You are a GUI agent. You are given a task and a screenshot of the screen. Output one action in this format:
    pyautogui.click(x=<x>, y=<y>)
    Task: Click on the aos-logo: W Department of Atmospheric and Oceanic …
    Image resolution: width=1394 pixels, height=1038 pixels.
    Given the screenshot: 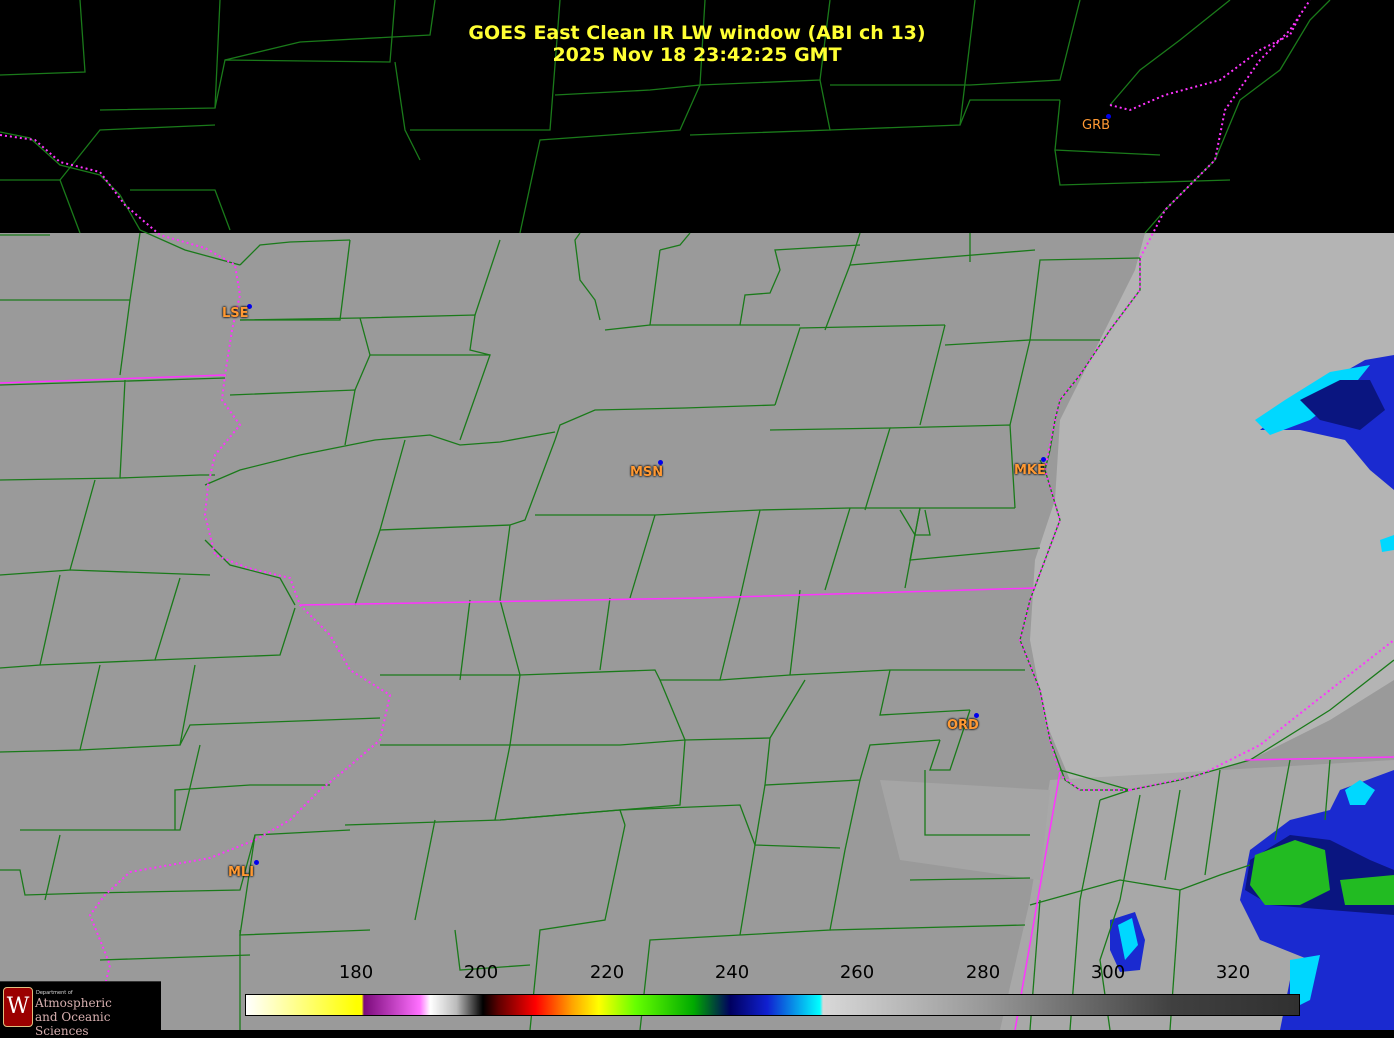 What is the action you would take?
    pyautogui.click(x=80, y=1009)
    